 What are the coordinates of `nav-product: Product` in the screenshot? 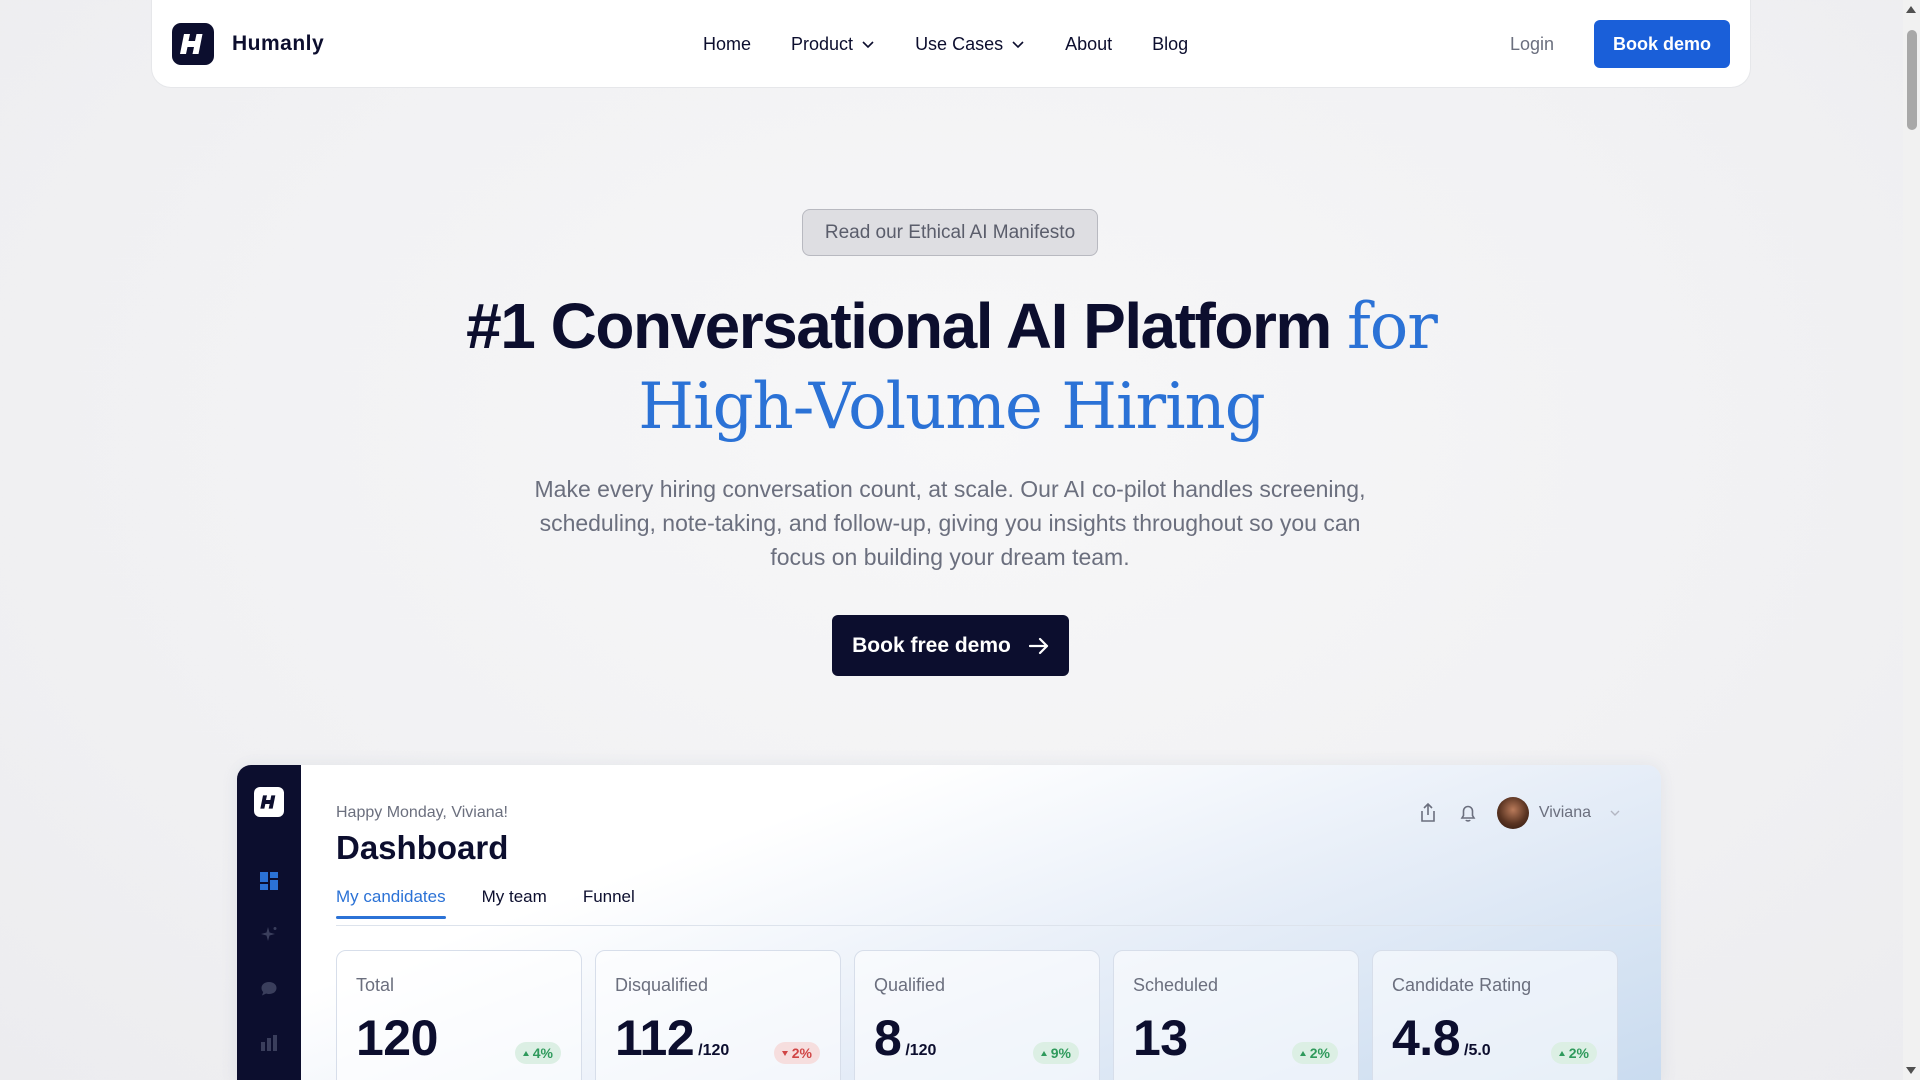 It's located at (833, 44).